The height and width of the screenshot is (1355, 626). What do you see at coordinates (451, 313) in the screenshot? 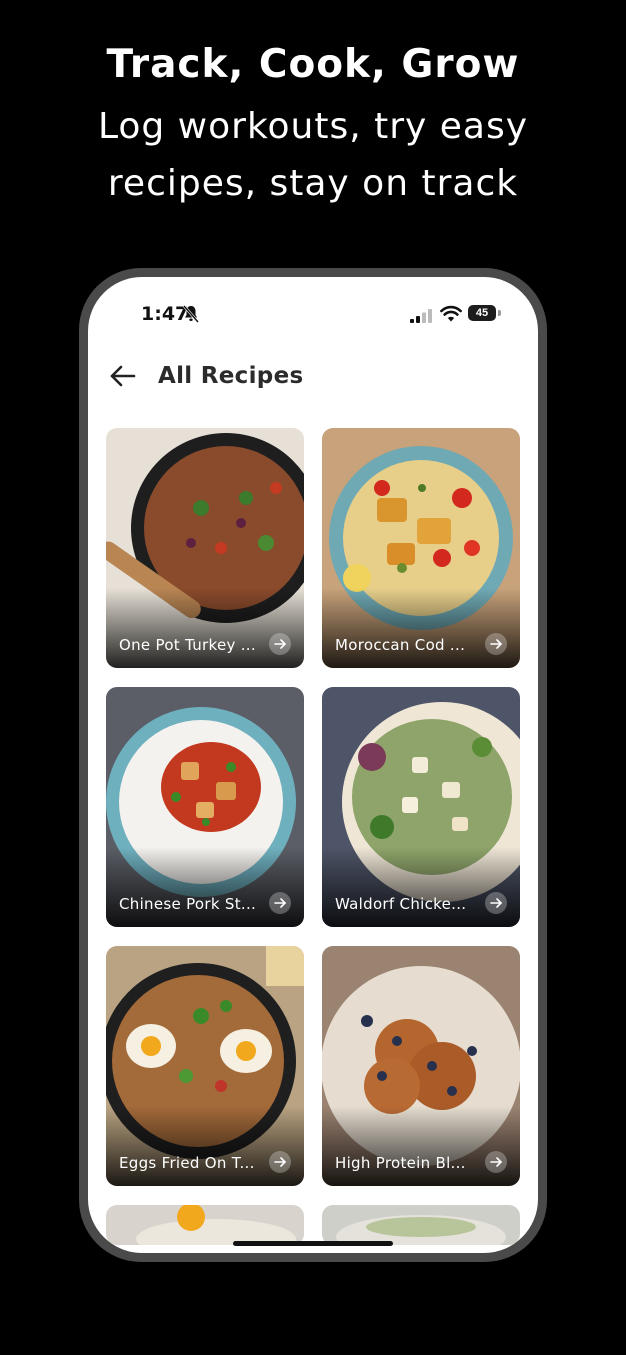
I see `wifi-icon` at bounding box center [451, 313].